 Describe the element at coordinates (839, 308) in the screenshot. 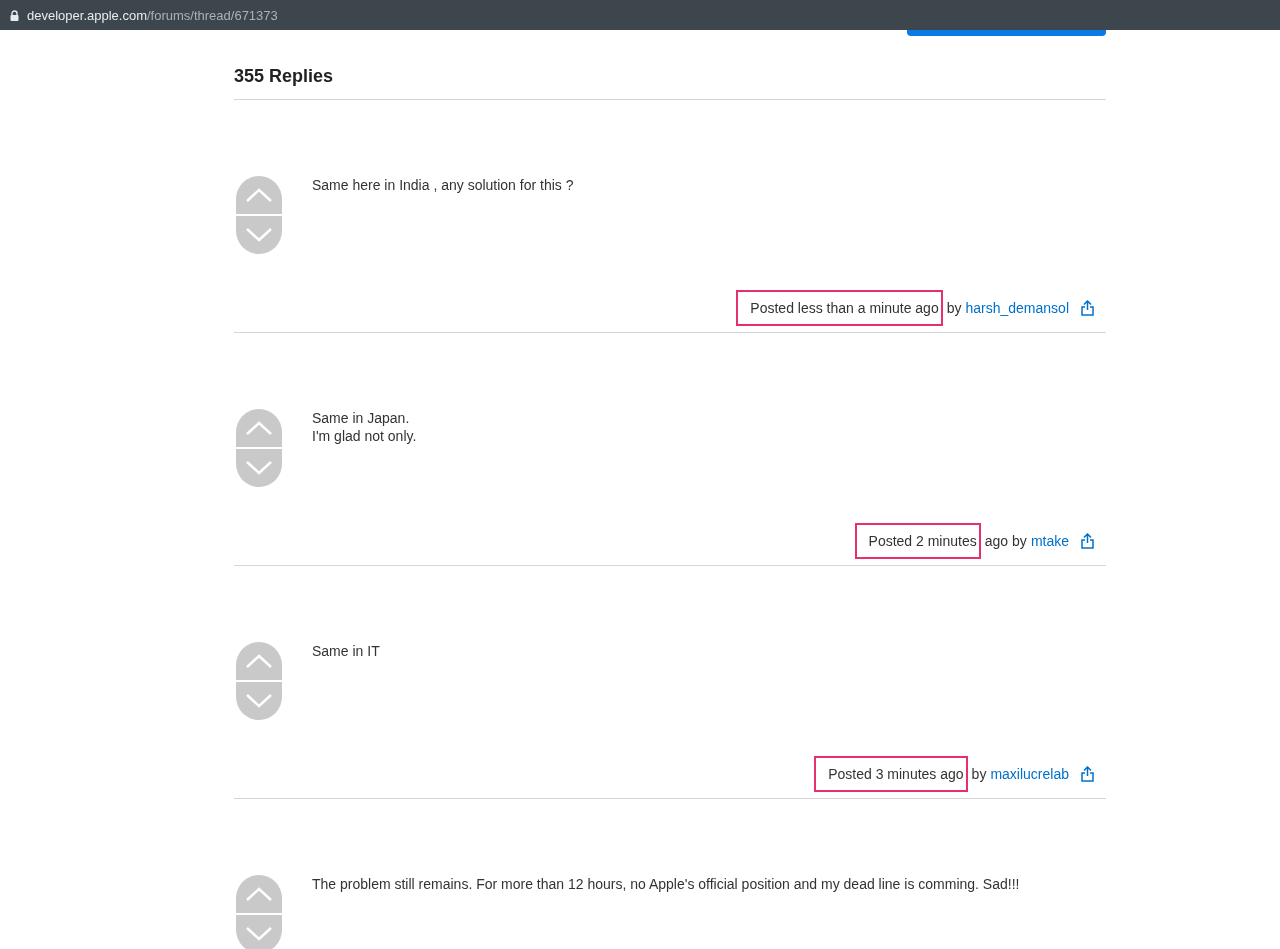

I see `highlighted-posted-time: Posted less than a minute ago` at that location.